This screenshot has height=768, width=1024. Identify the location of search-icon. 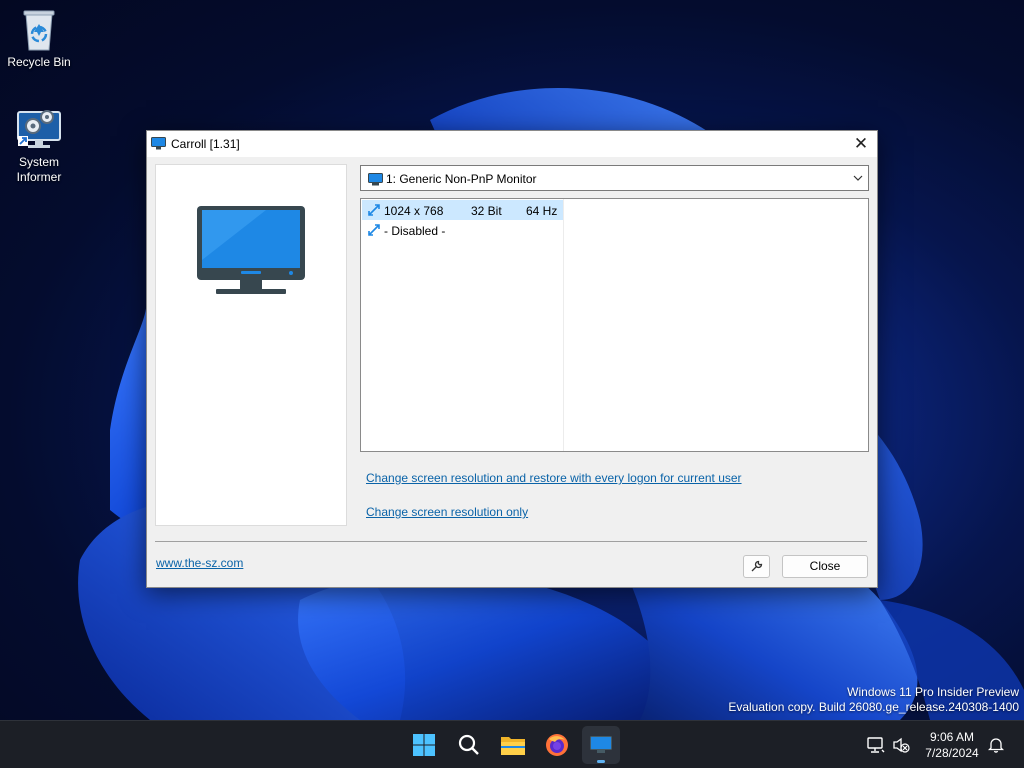
(468, 744).